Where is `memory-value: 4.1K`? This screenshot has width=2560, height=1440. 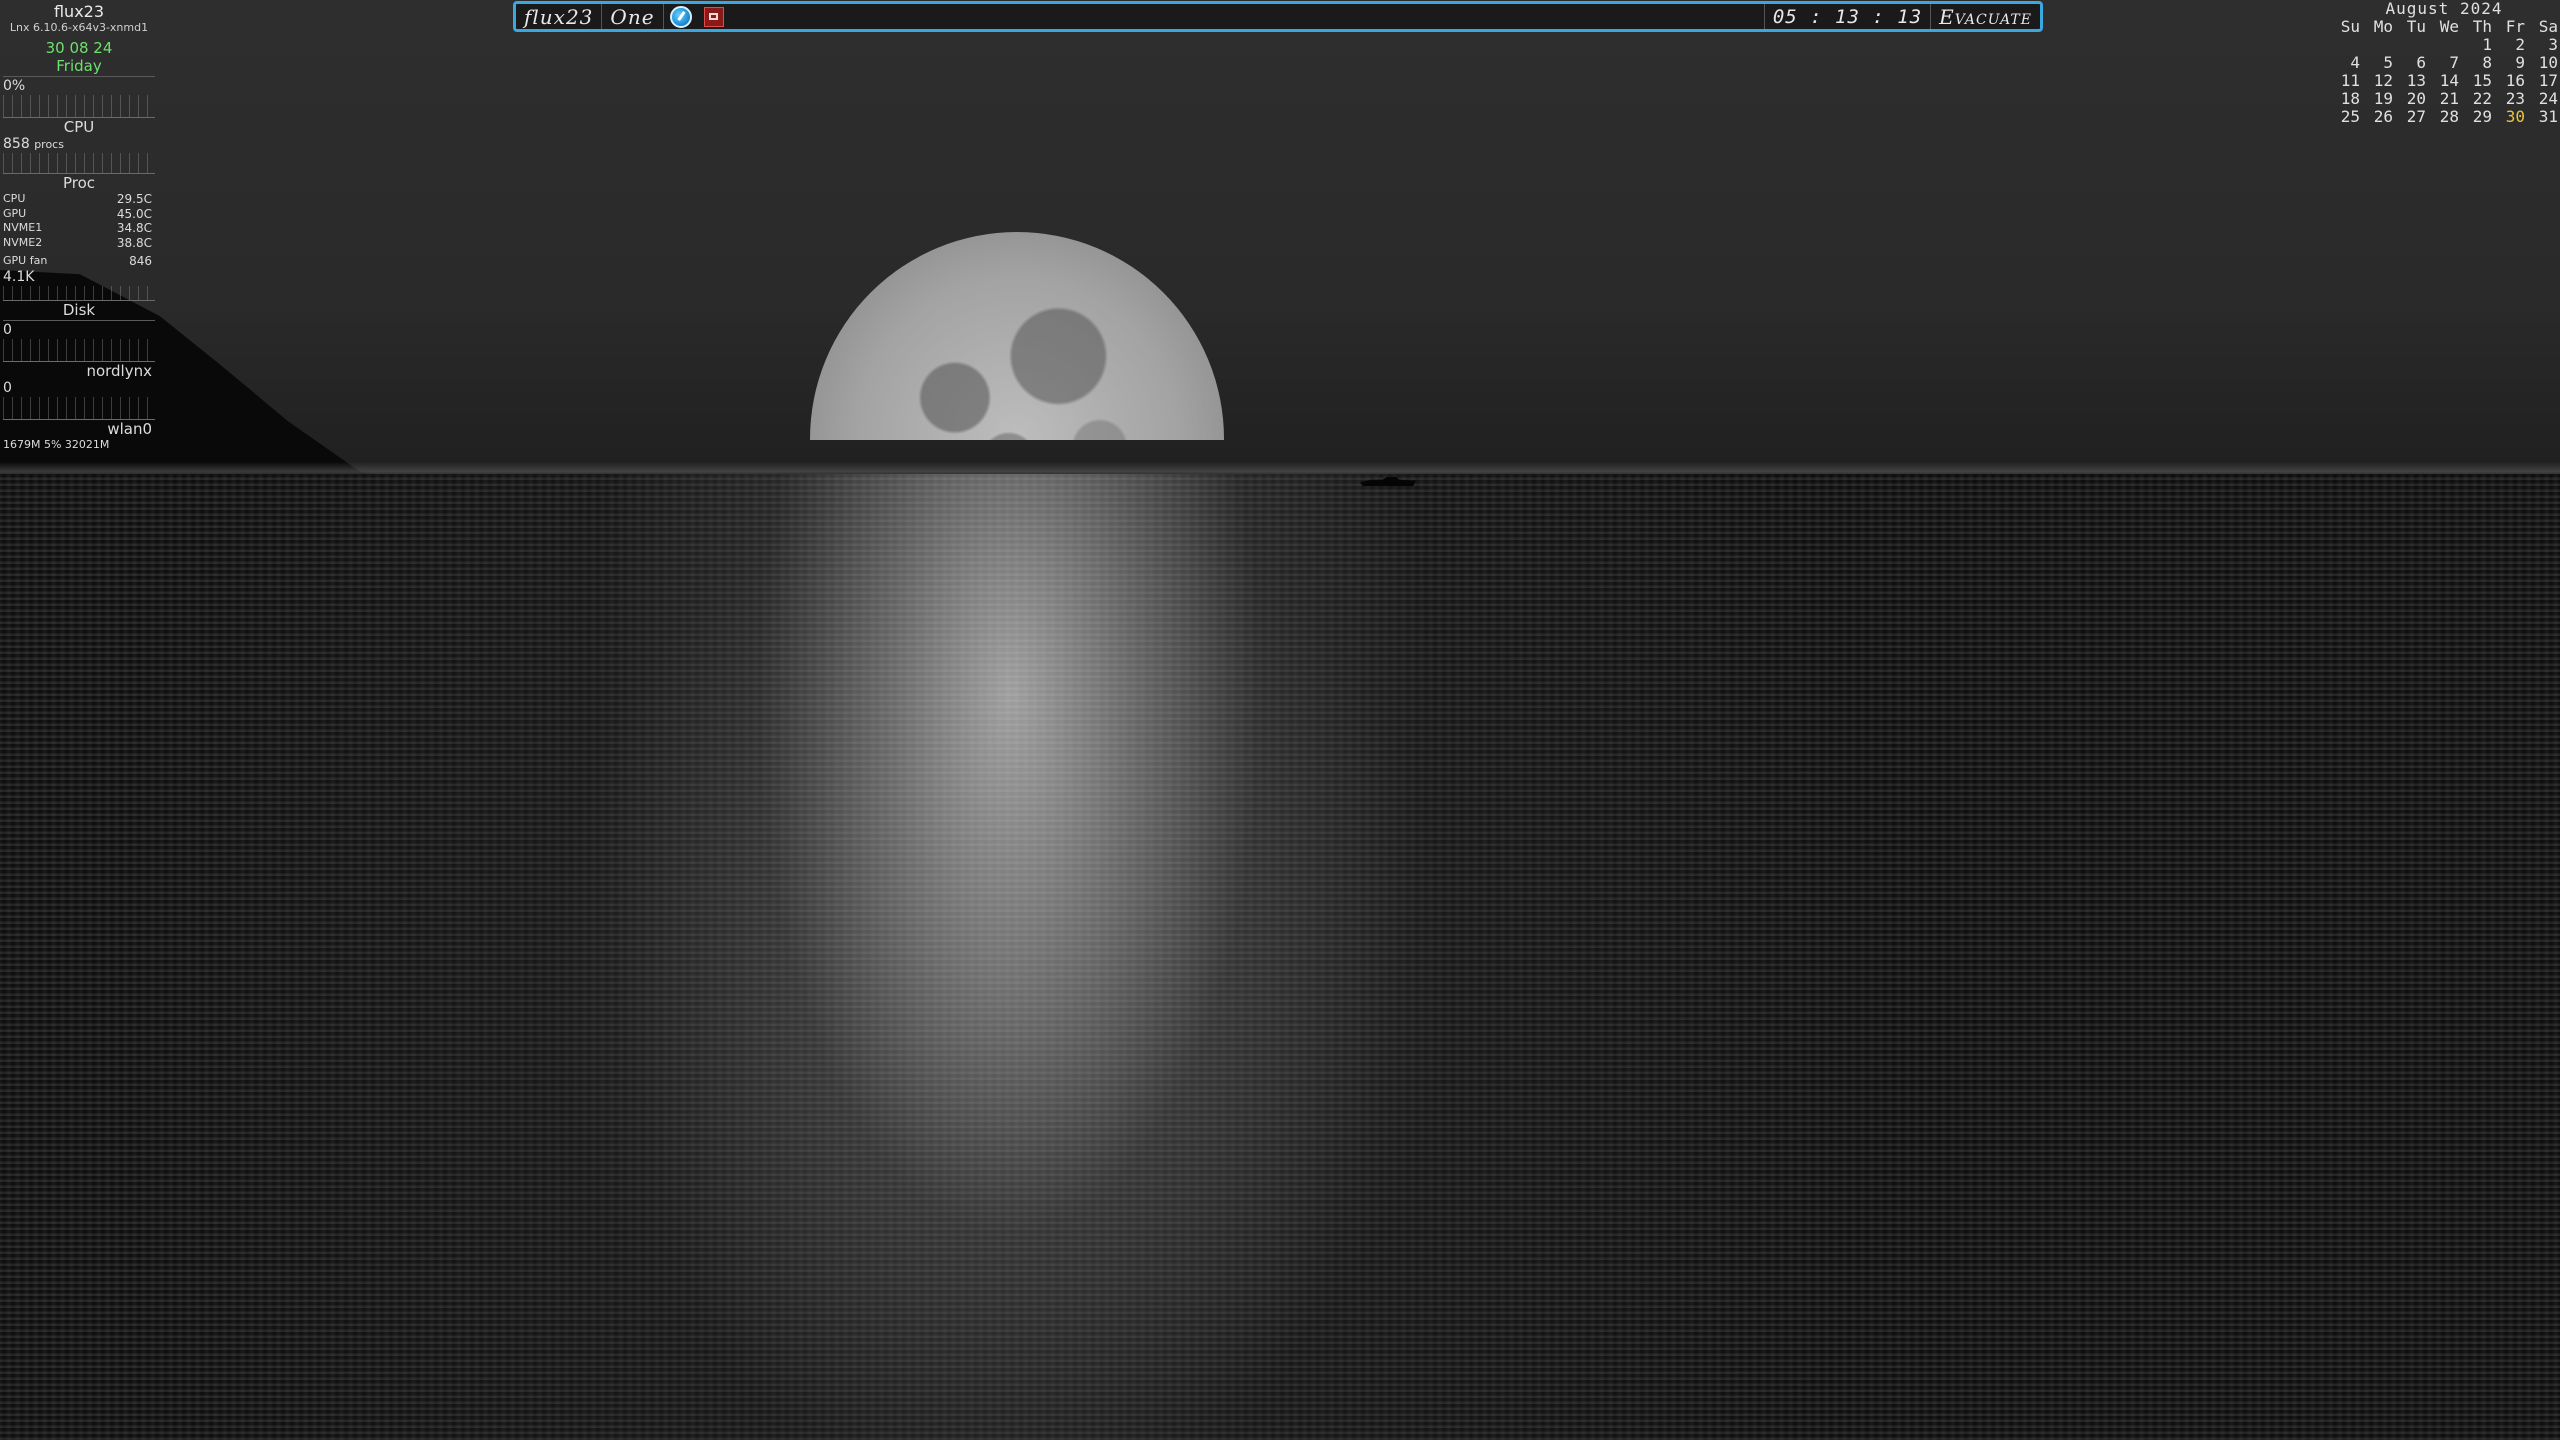 memory-value: 4.1K is located at coordinates (19, 276).